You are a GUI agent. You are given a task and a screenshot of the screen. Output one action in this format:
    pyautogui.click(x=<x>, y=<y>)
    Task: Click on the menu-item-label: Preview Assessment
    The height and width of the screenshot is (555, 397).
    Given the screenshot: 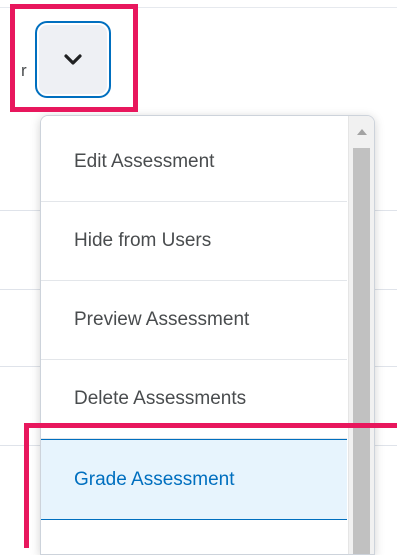 What is the action you would take?
    pyautogui.click(x=162, y=319)
    